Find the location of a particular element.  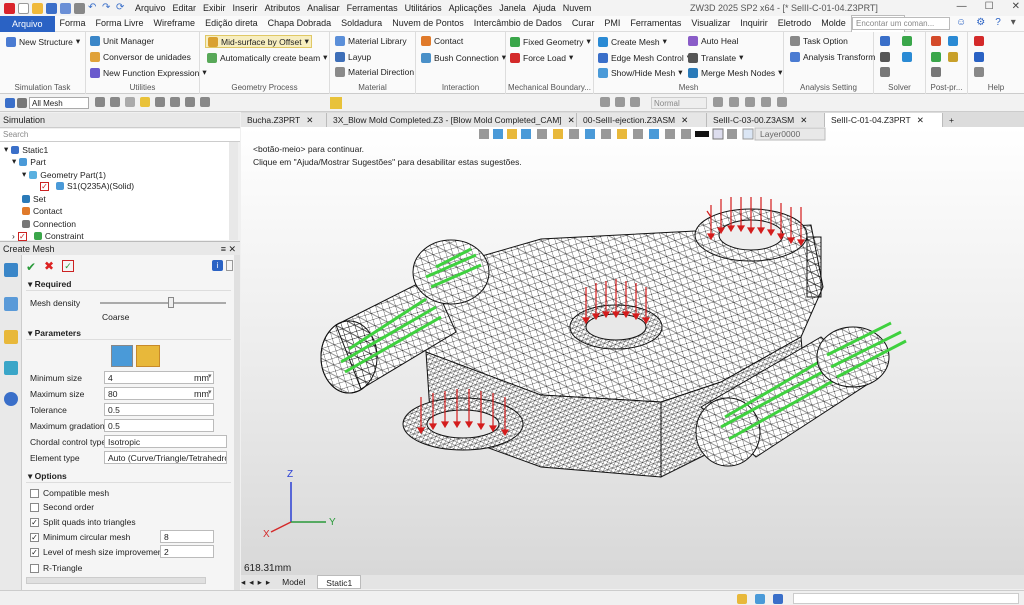

shade-icon is located at coordinates (734, 102).